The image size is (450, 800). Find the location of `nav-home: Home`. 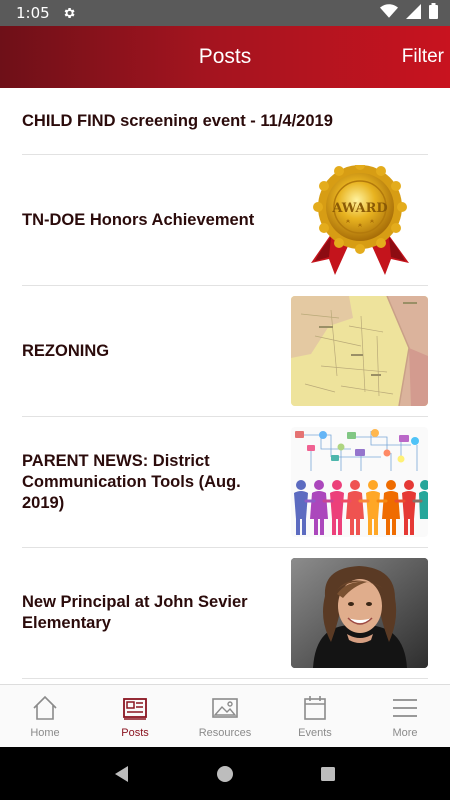

nav-home: Home is located at coordinates (45, 716).